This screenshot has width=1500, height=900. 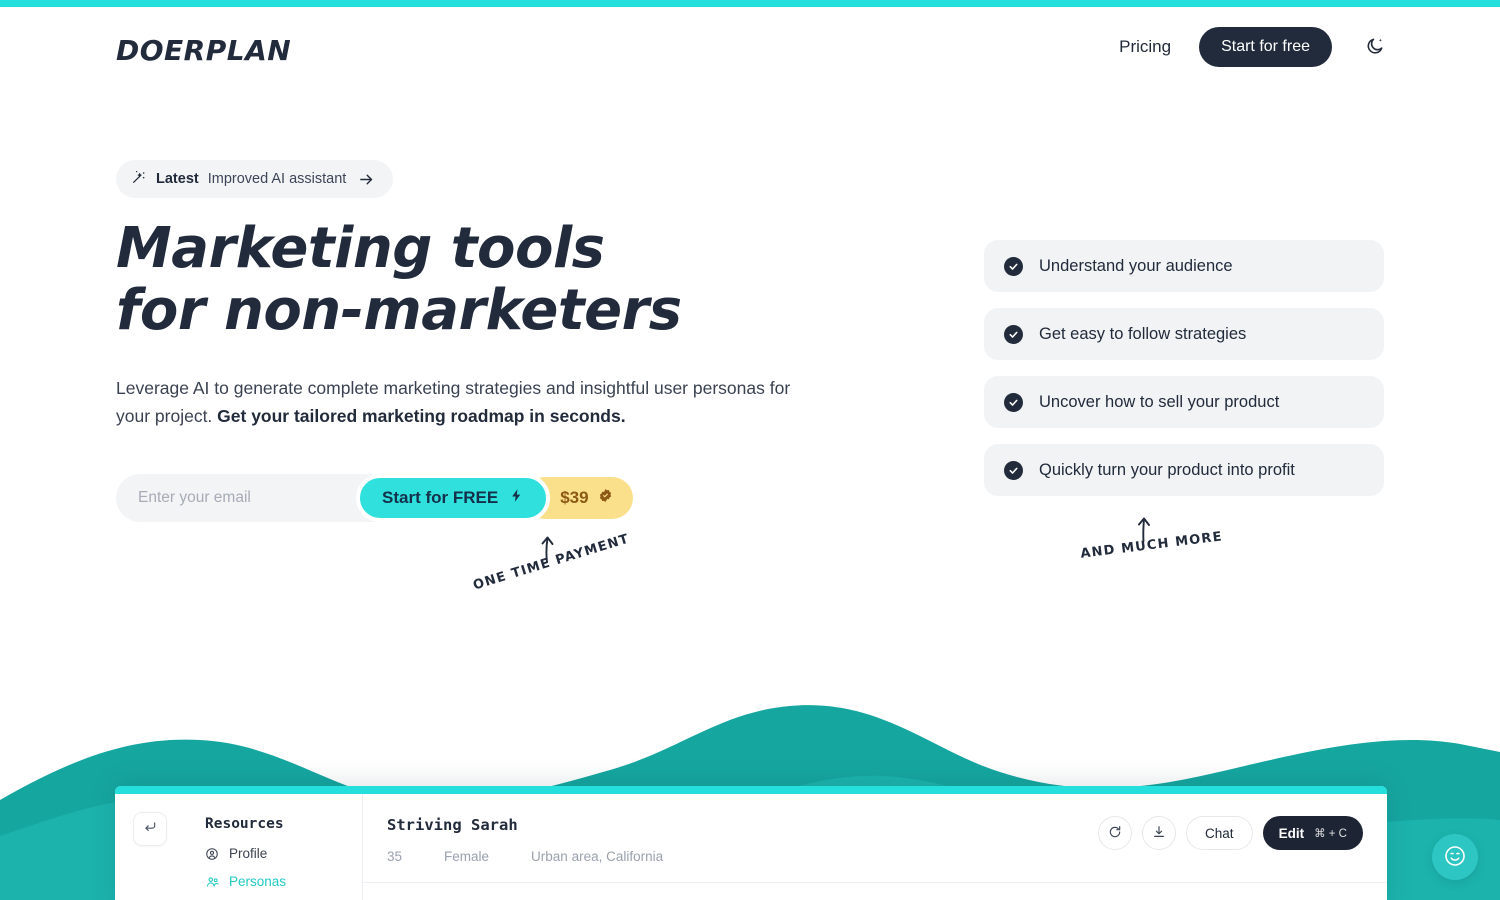 What do you see at coordinates (1265, 47) in the screenshot?
I see `header-start-for-free-button: Start for free` at bounding box center [1265, 47].